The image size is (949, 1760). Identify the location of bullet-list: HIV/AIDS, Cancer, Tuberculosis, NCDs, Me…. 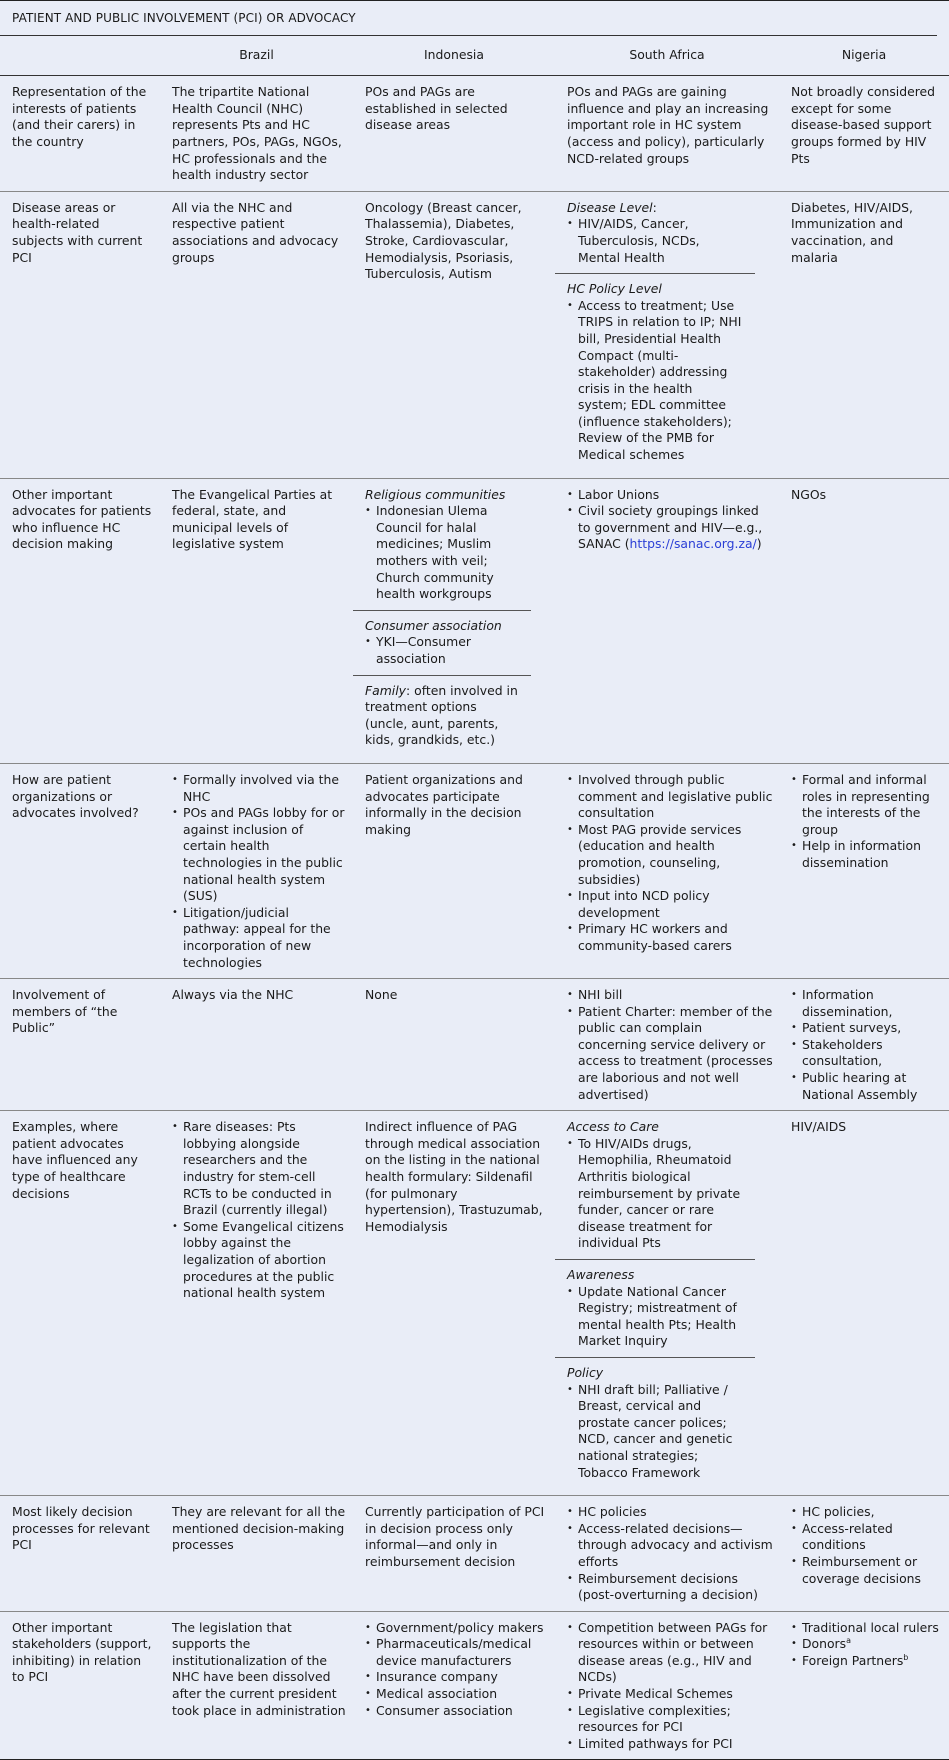
(656, 241).